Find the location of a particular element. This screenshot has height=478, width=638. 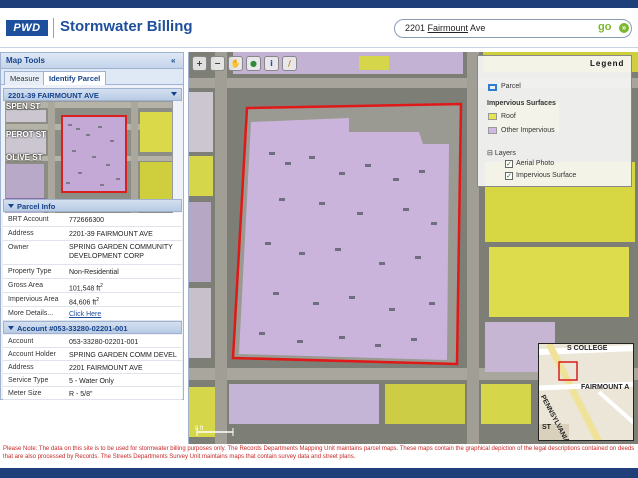

field-value: Non-Residential is located at coordinates (94, 272).